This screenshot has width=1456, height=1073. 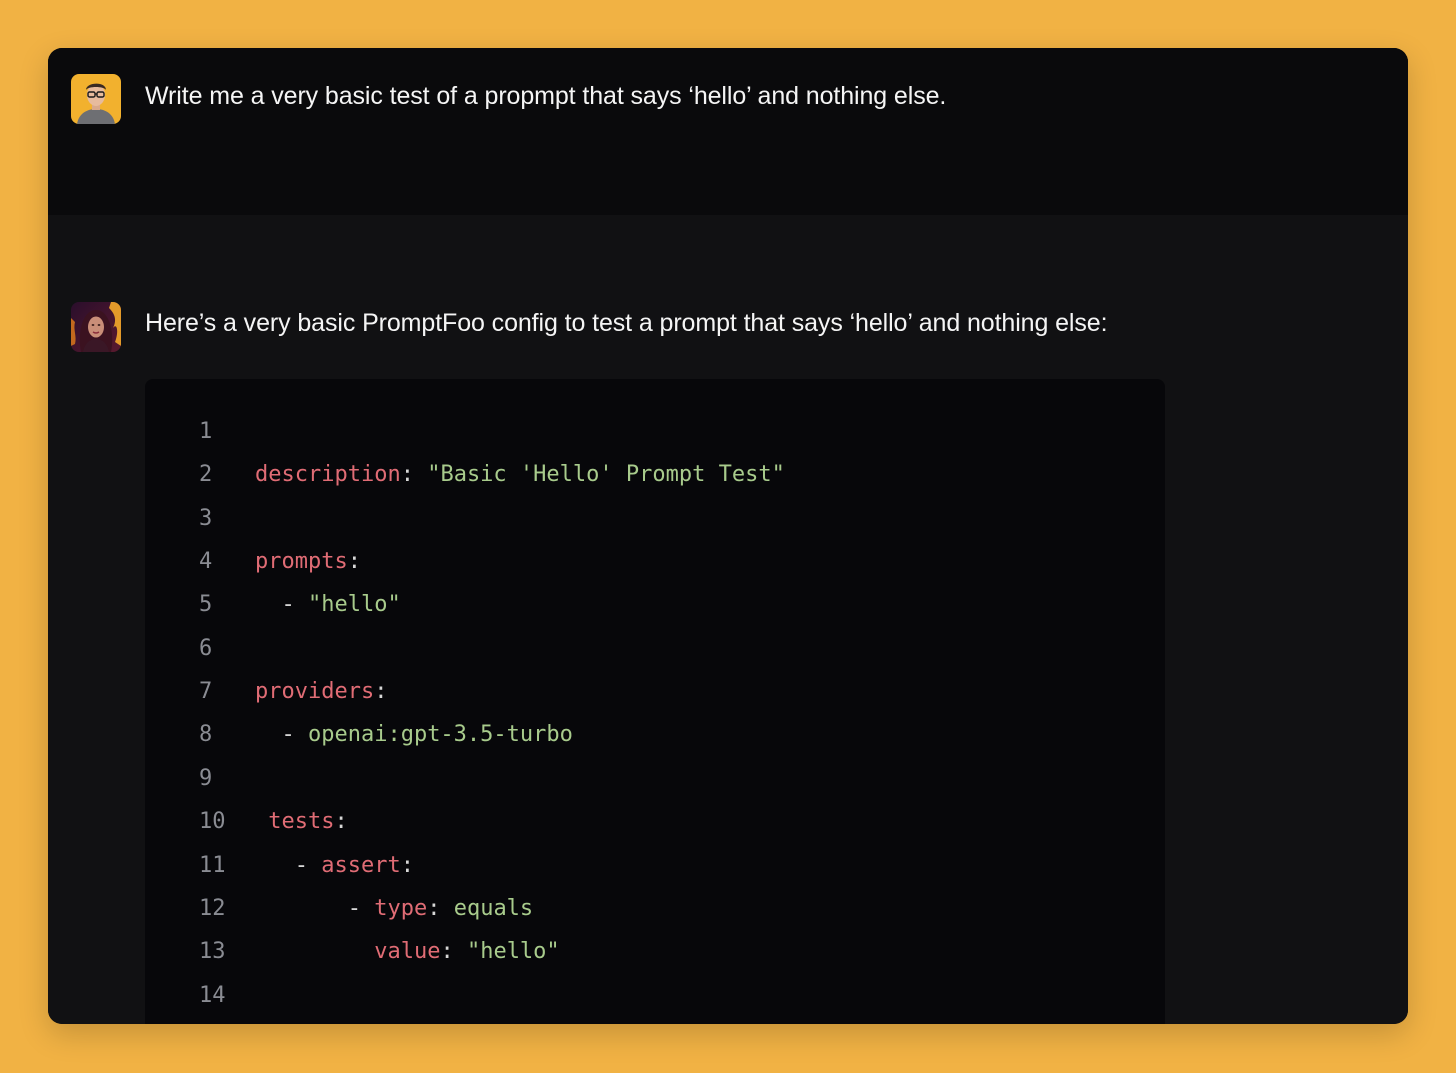 I want to click on line-number: 1, so click(x=206, y=431).